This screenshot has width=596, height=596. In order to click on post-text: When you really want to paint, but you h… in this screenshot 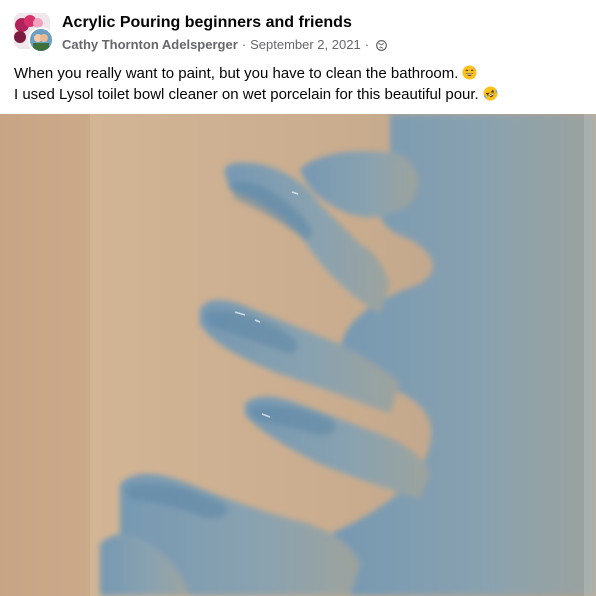, I will do `click(299, 84)`.